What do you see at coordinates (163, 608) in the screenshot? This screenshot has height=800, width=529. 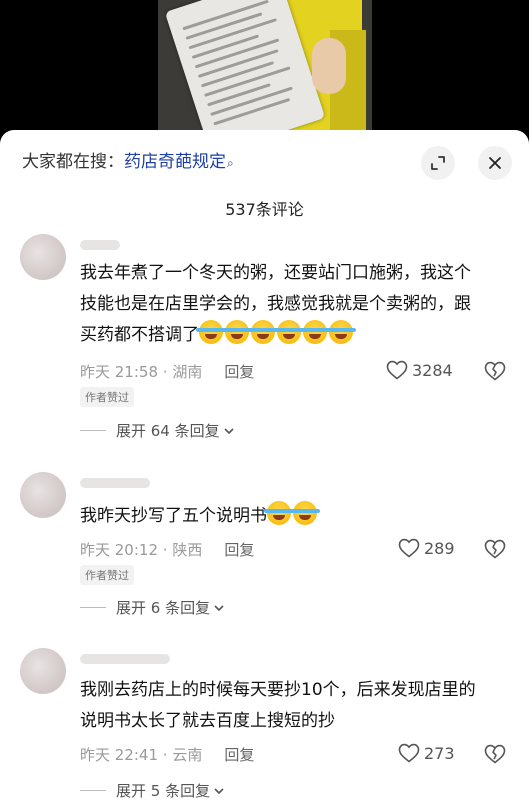 I see `expand-replies-label: 展开 6 条回复` at bounding box center [163, 608].